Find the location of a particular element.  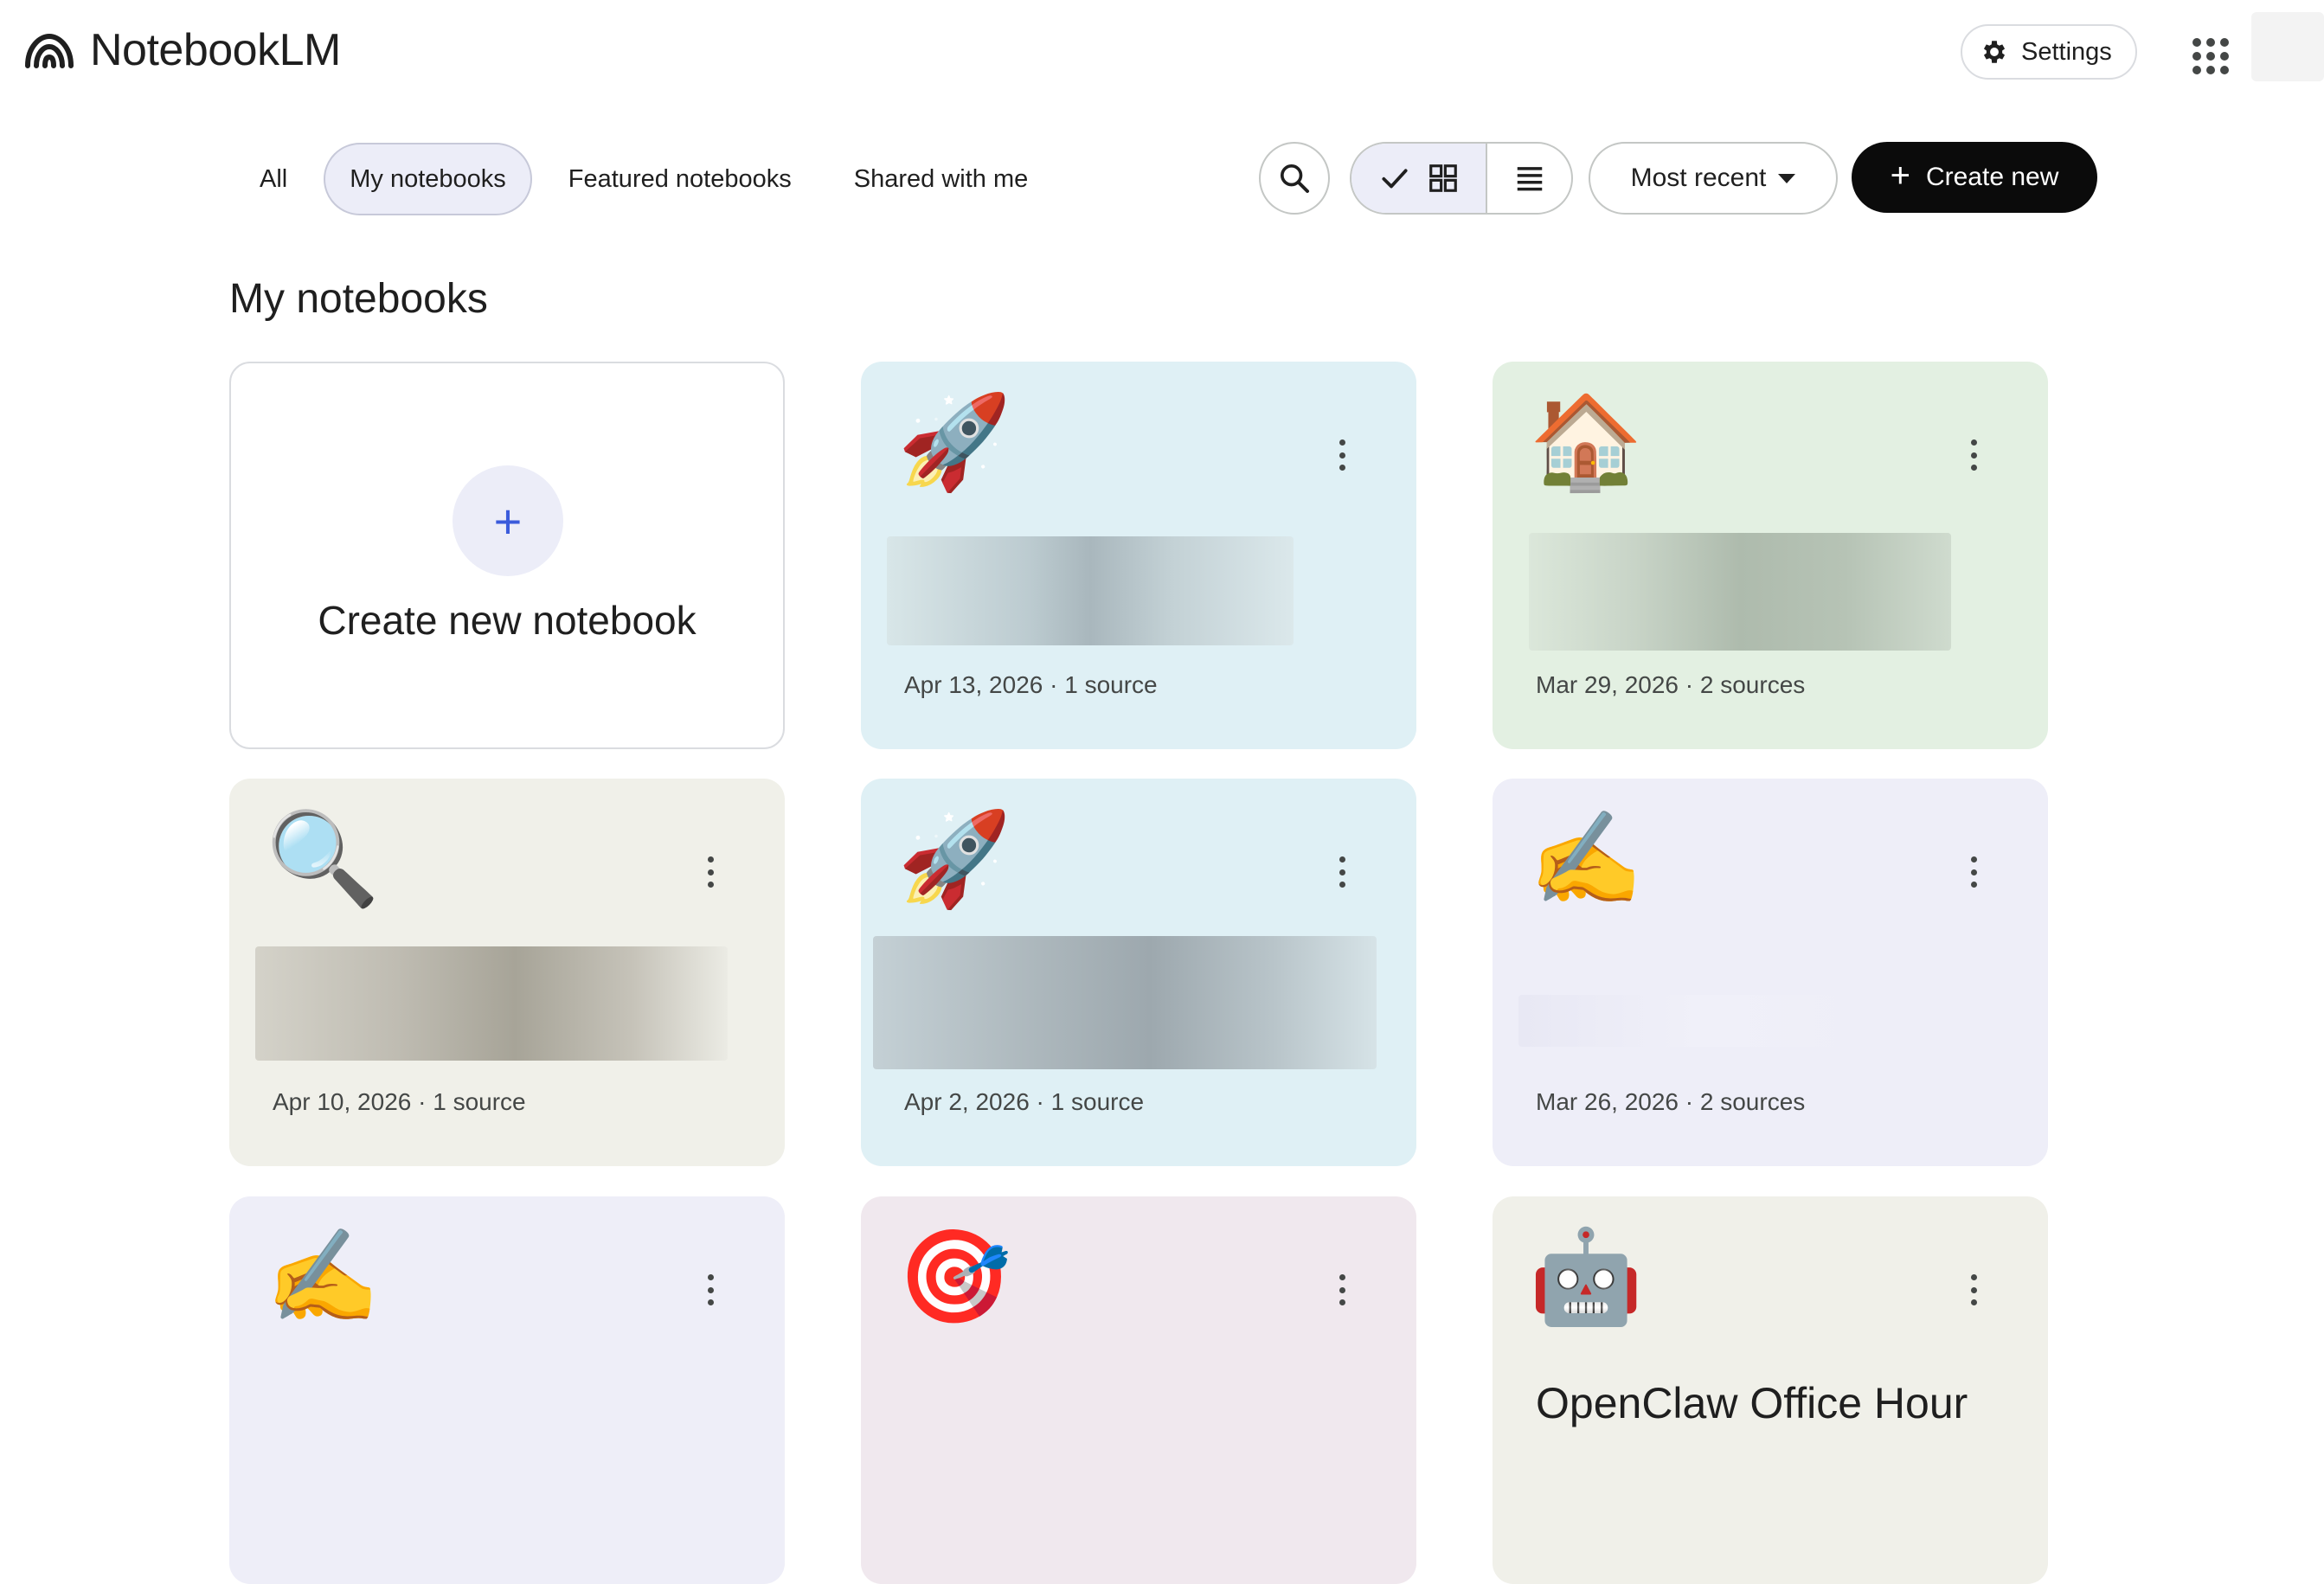

grid-icon is located at coordinates (1442, 178).